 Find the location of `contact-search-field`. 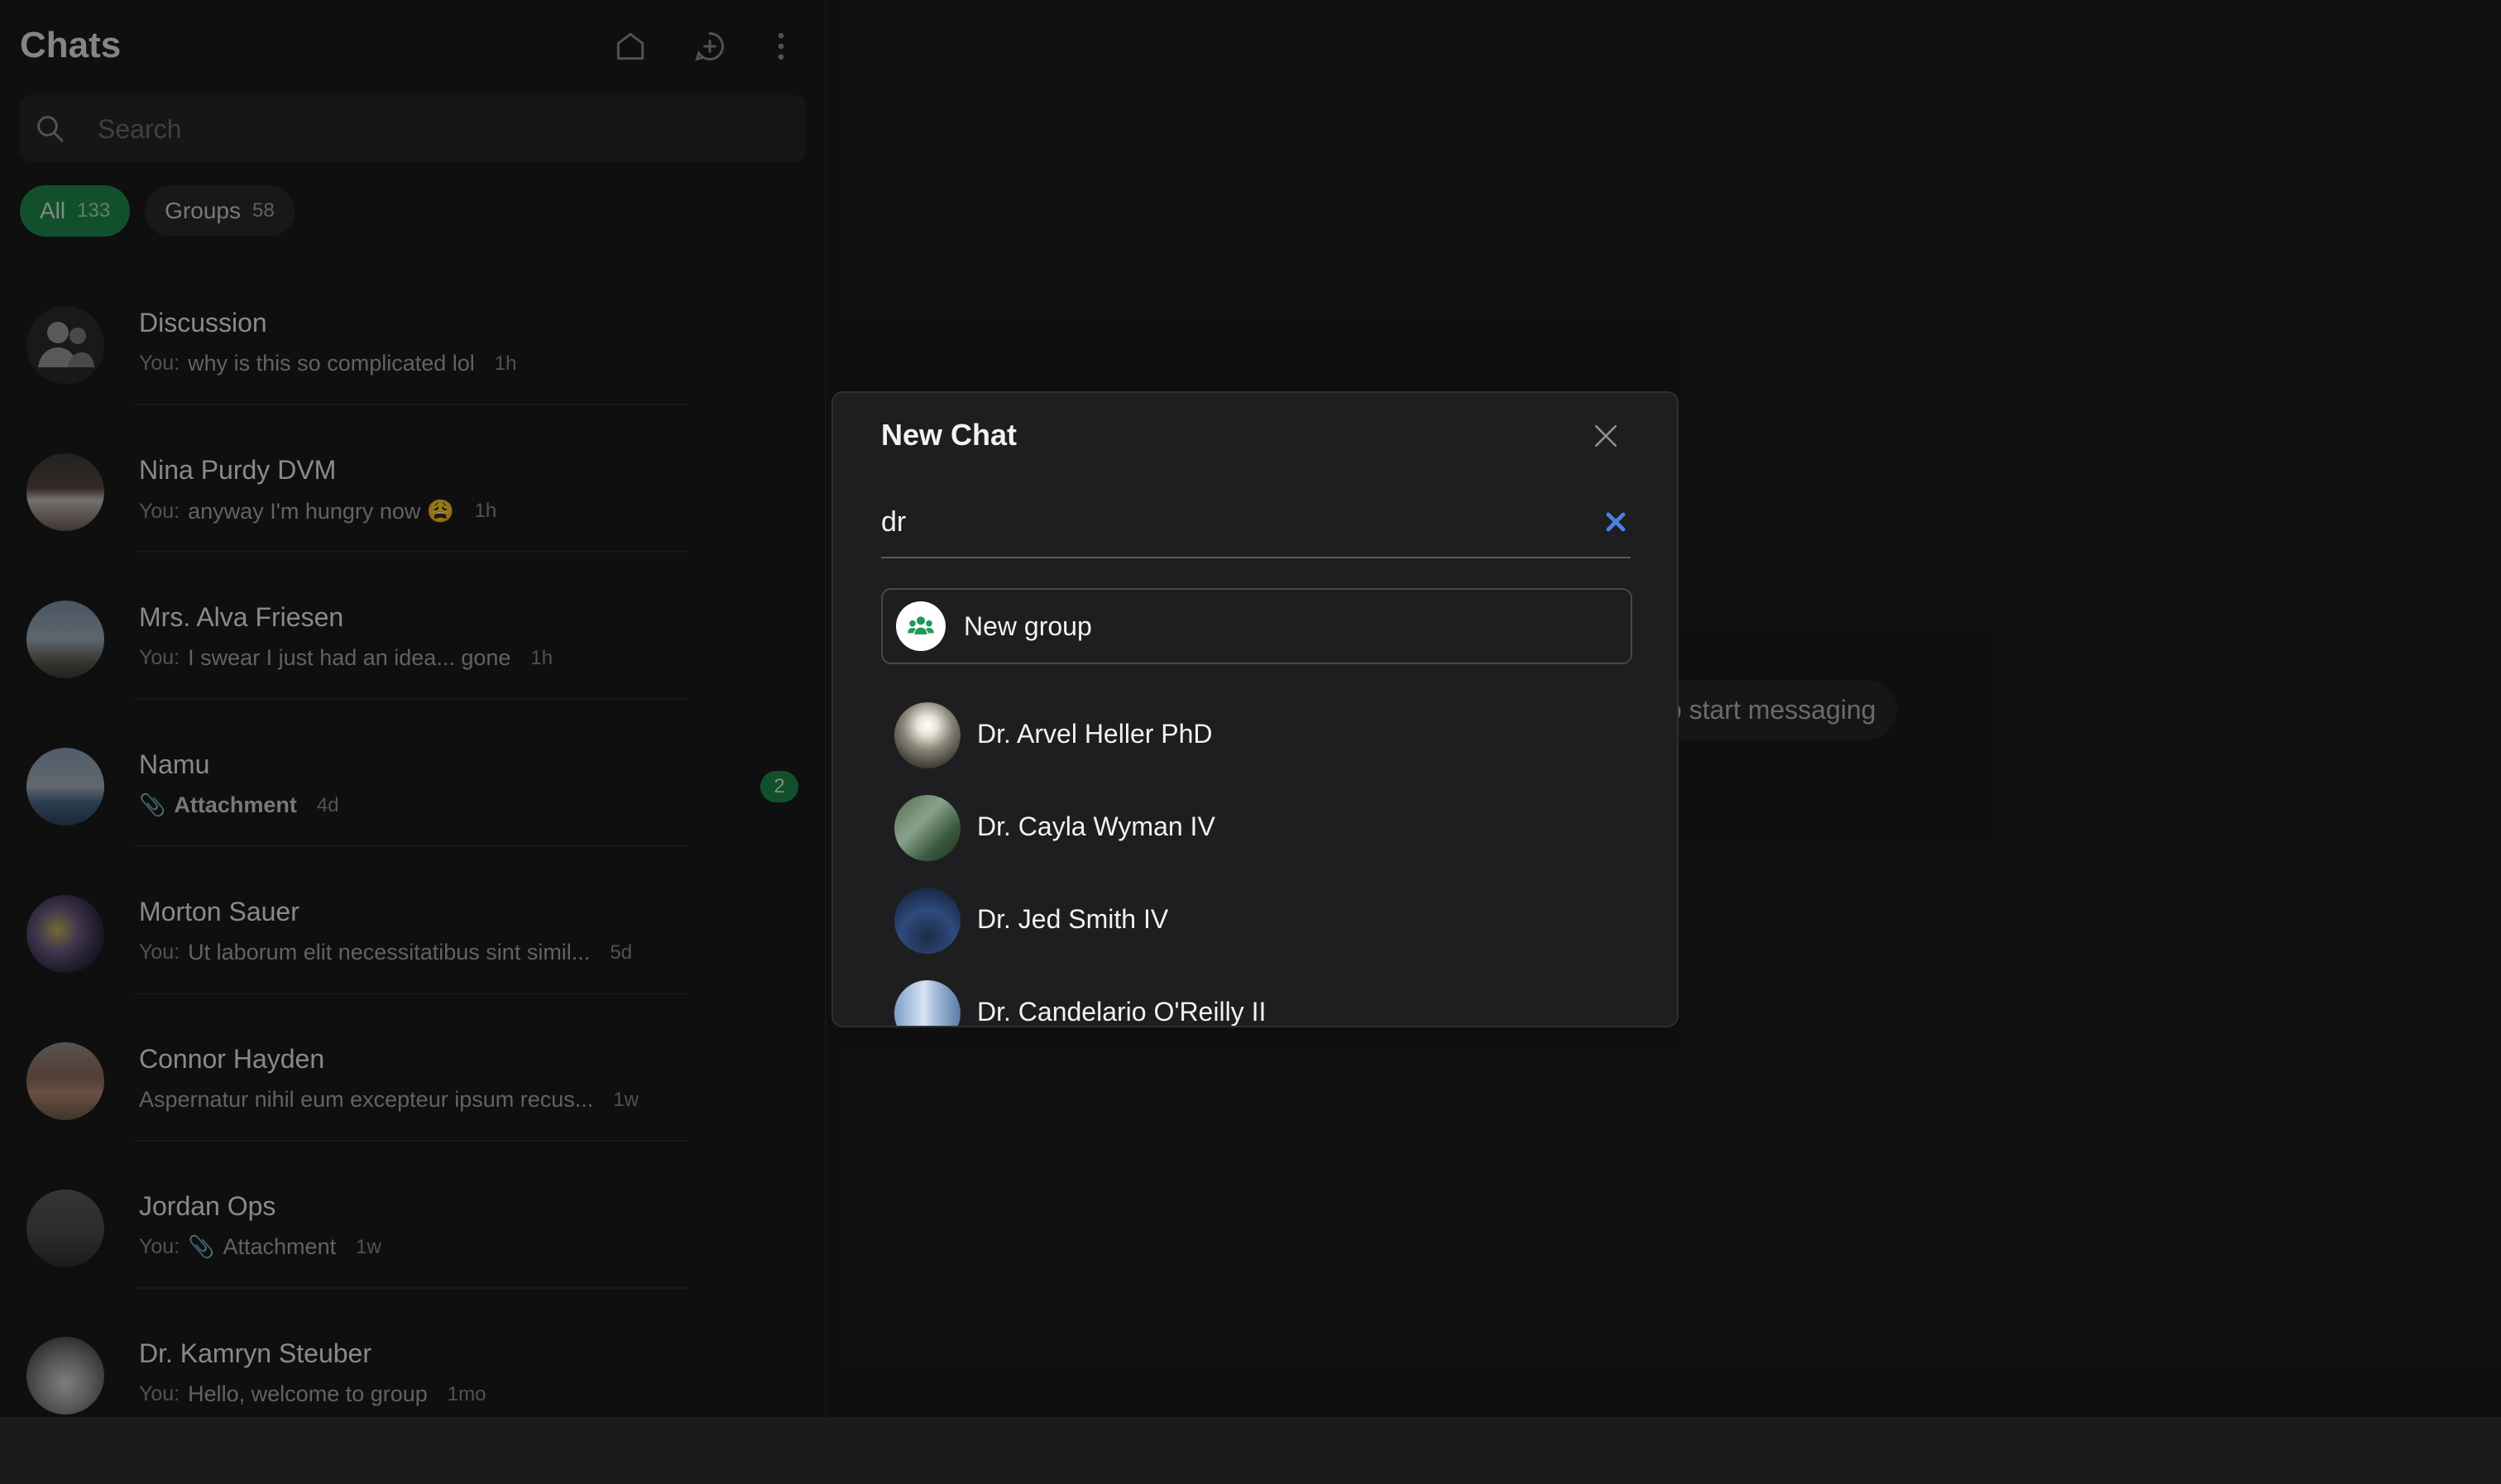

contact-search-field is located at coordinates (1256, 524).